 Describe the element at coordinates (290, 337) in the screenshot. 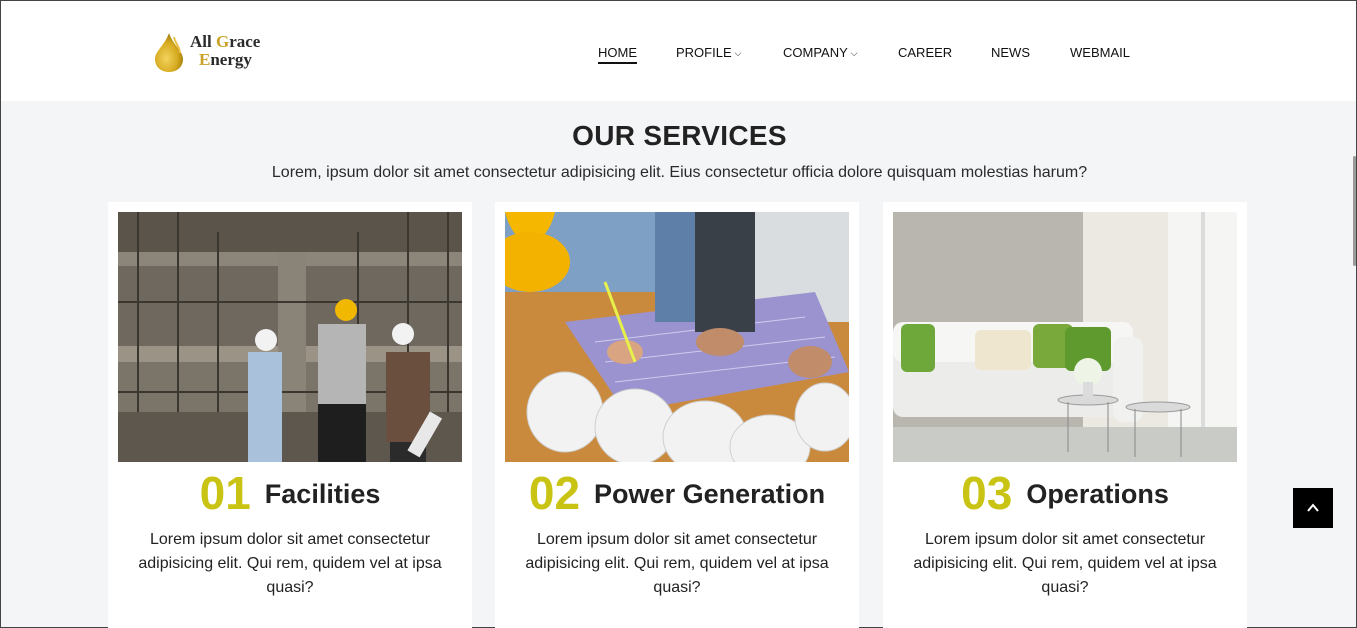

I see `service-image-construction` at that location.